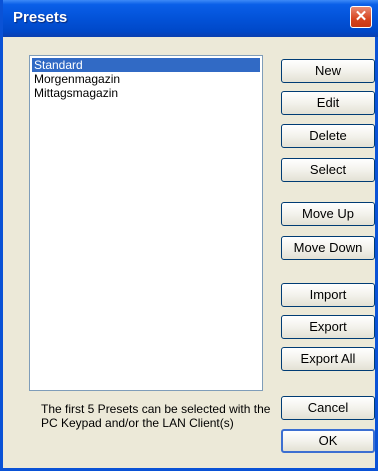 The height and width of the screenshot is (471, 378). What do you see at coordinates (328, 408) in the screenshot?
I see `cancel-button: Cancel` at bounding box center [328, 408].